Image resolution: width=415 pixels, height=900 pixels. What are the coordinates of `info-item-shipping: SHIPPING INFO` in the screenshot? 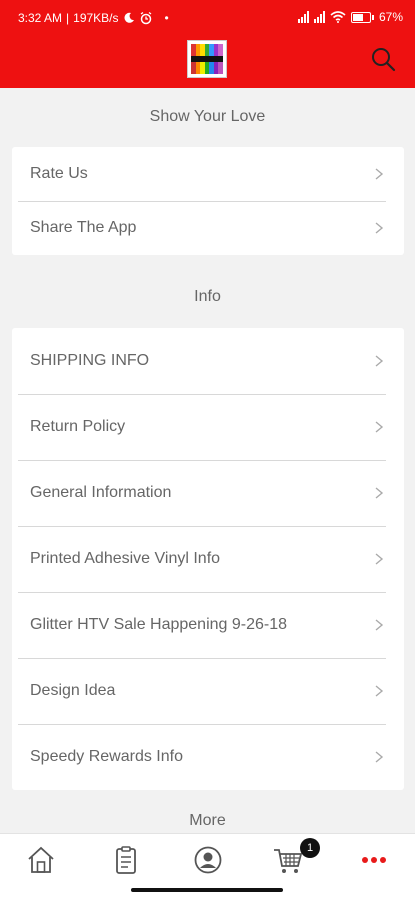 It's located at (208, 361).